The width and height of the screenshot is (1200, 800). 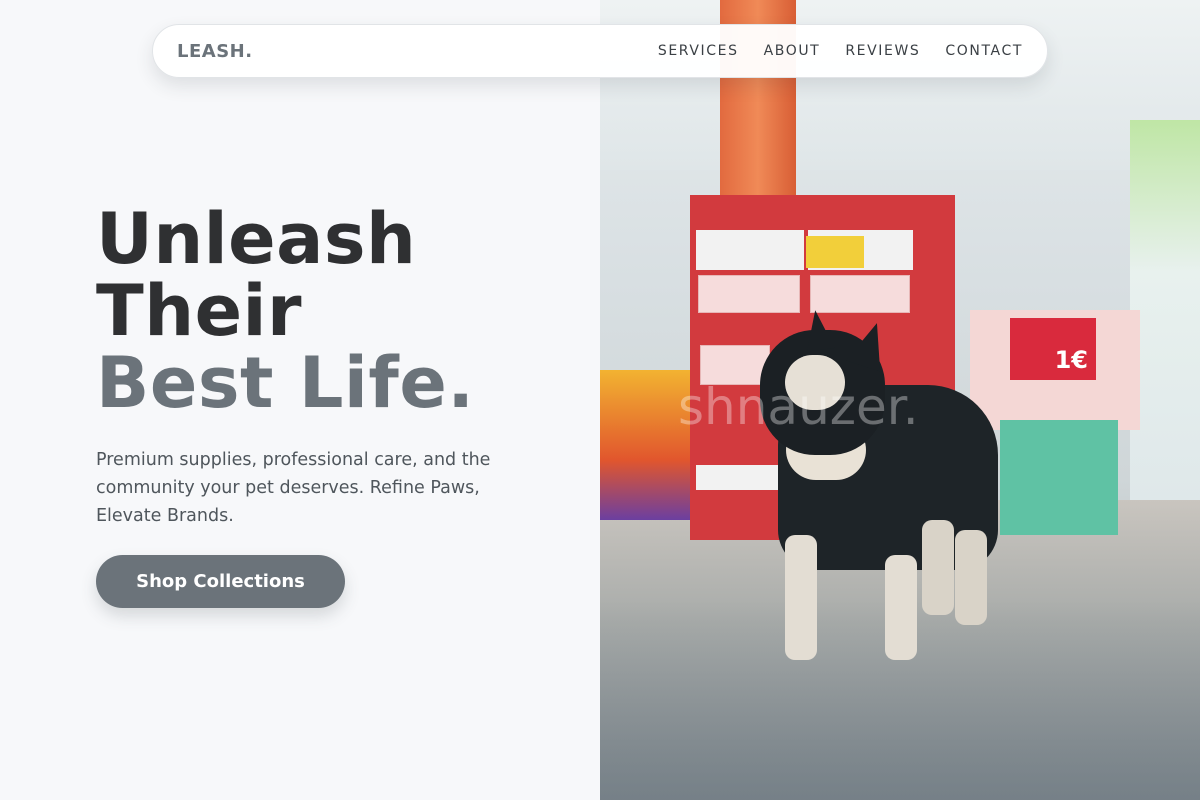 What do you see at coordinates (1059, 477) in the screenshot?
I see `photo-right-display-box` at bounding box center [1059, 477].